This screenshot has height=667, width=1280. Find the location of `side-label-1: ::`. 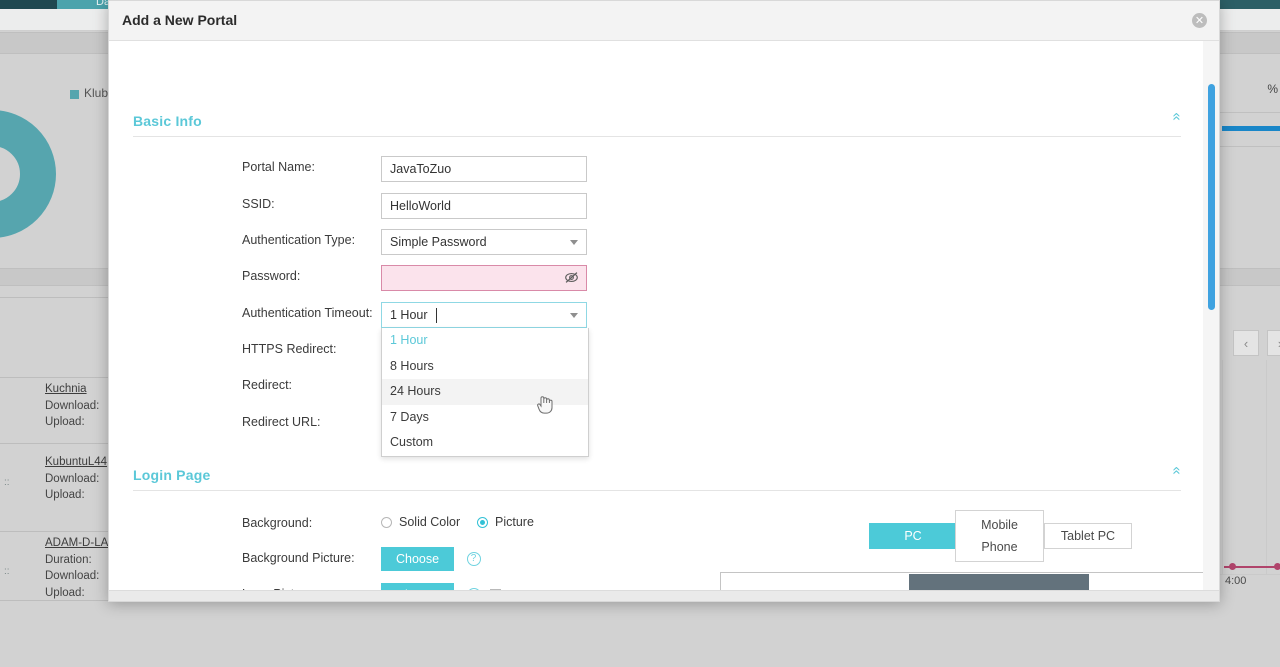

side-label-1: :: is located at coordinates (7, 571).